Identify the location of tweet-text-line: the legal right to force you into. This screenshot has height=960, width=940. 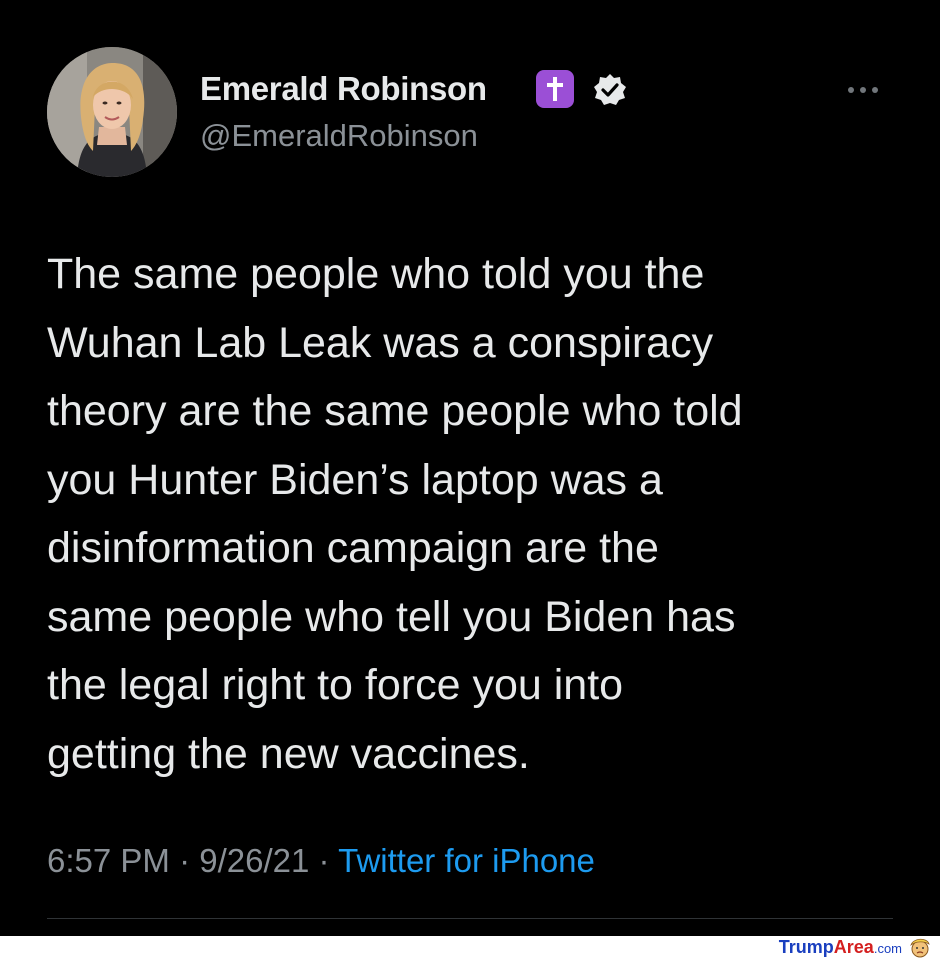
(335, 685).